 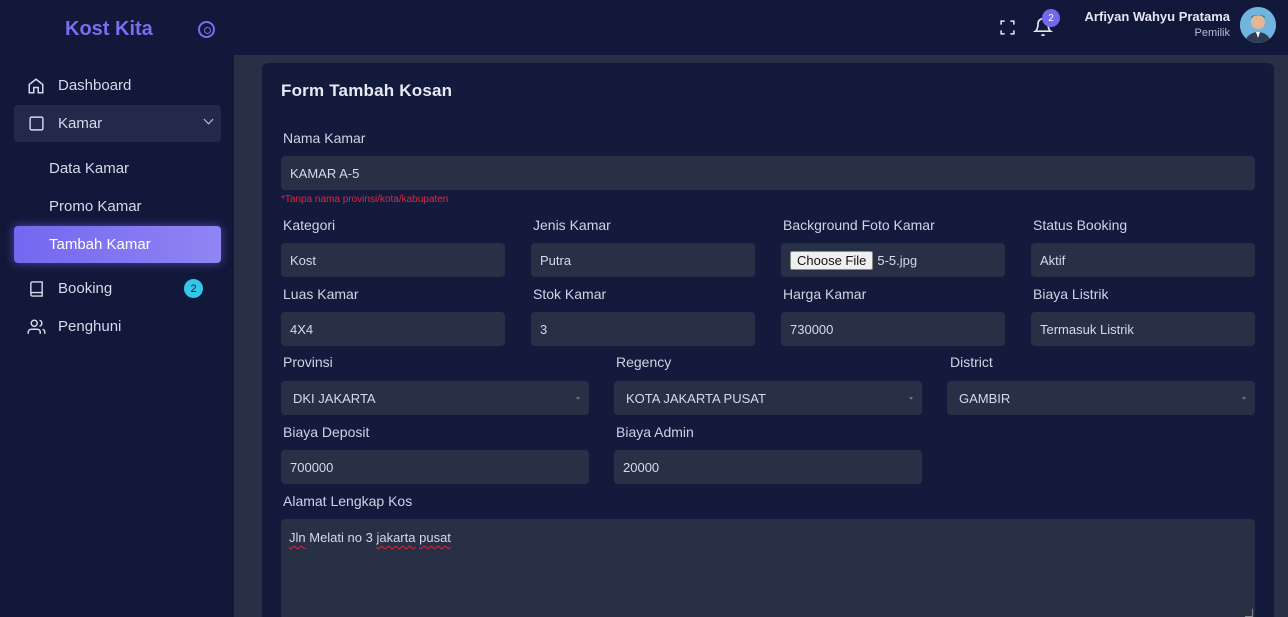 I want to click on sidebar-item-tambah-kamar: Tambah Kamar, so click(x=117, y=244).